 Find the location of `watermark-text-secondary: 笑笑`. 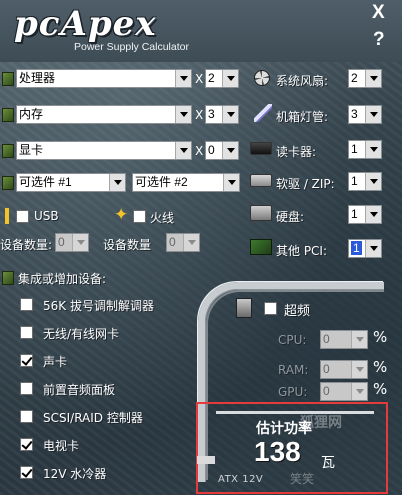

watermark-text-secondary: 笑笑 is located at coordinates (302, 479).